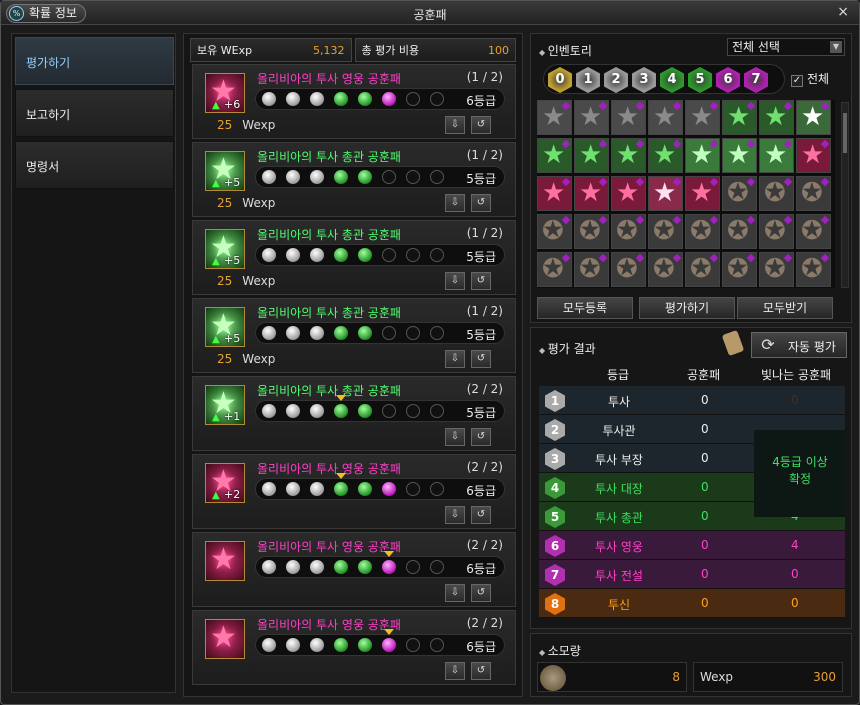  What do you see at coordinates (560, 80) in the screenshot?
I see `grade-filter-0: 0` at bounding box center [560, 80].